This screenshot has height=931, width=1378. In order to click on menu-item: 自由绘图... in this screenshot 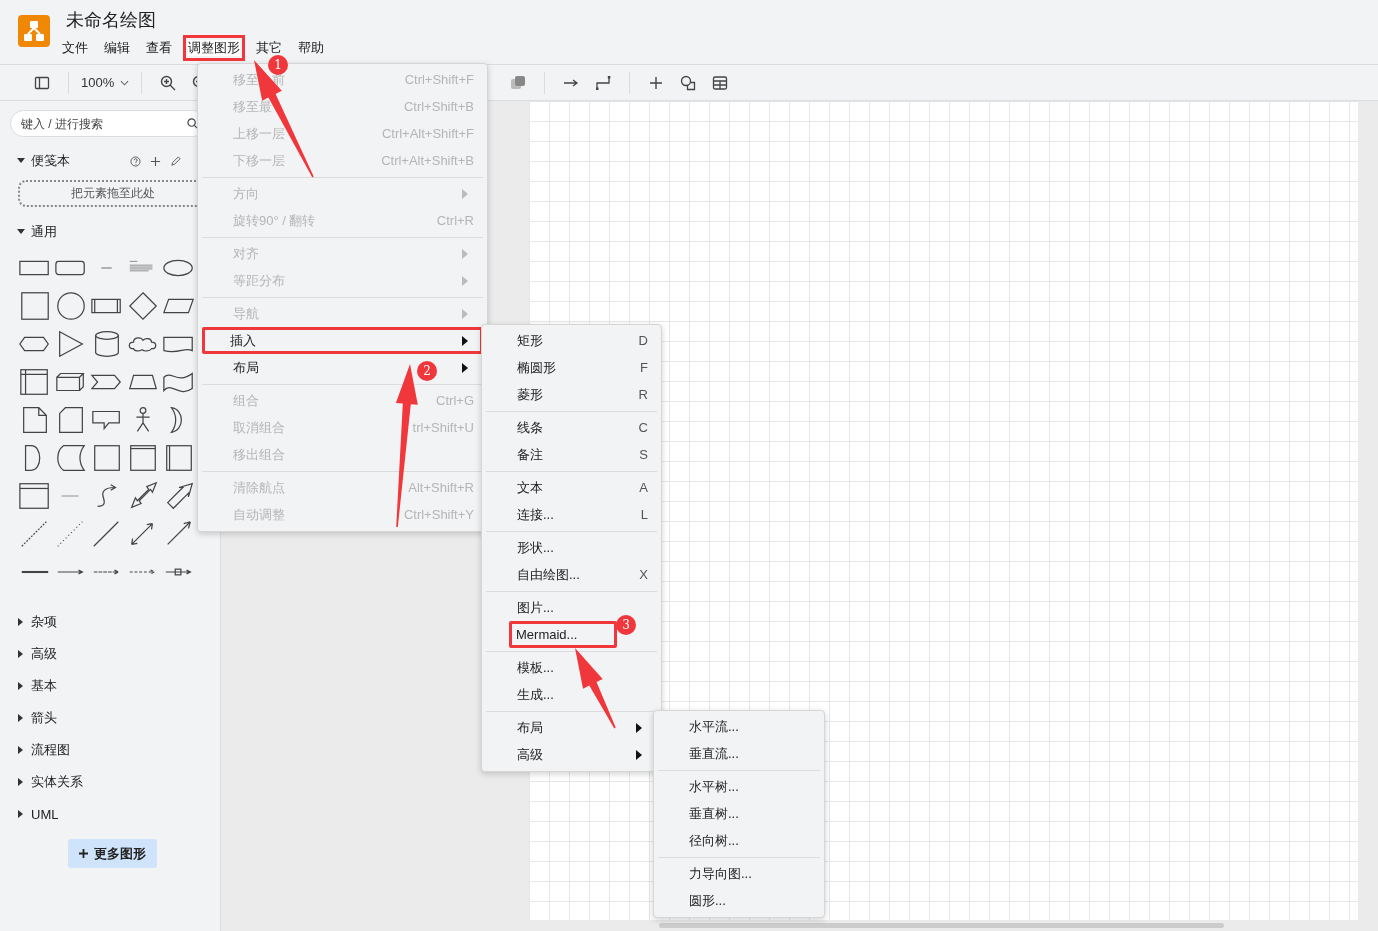, I will do `click(548, 574)`.